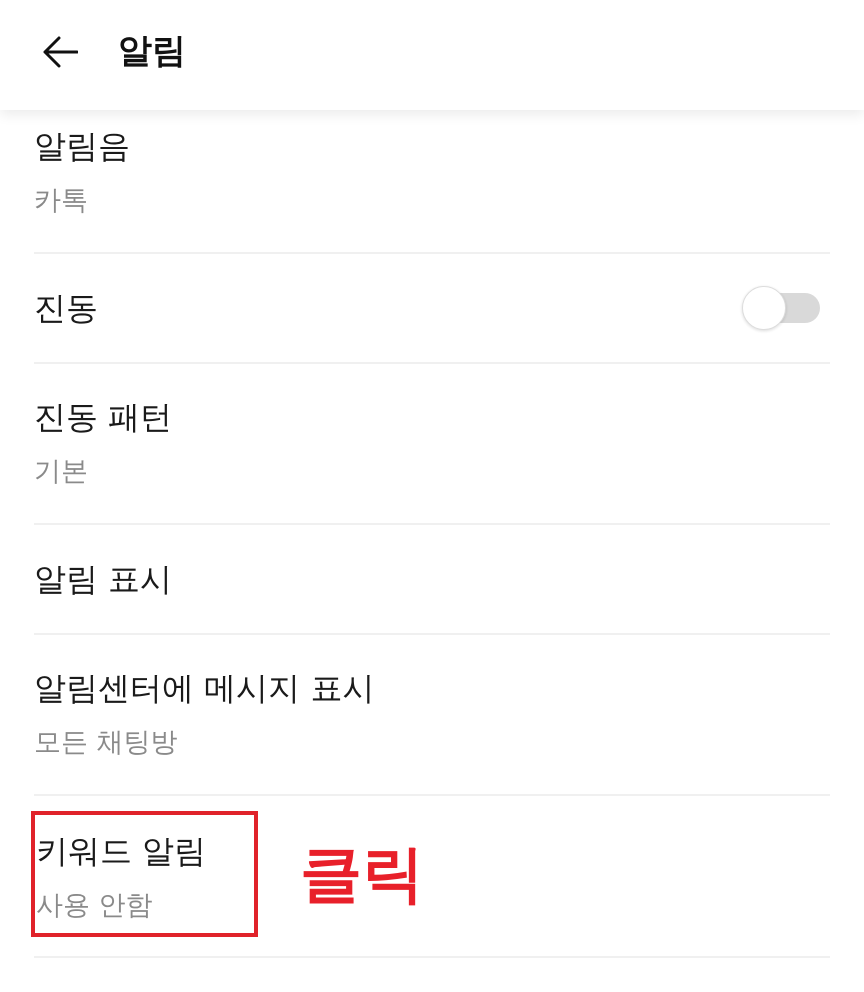  Describe the element at coordinates (95, 906) in the screenshot. I see `setting-value: 사용 안함` at that location.